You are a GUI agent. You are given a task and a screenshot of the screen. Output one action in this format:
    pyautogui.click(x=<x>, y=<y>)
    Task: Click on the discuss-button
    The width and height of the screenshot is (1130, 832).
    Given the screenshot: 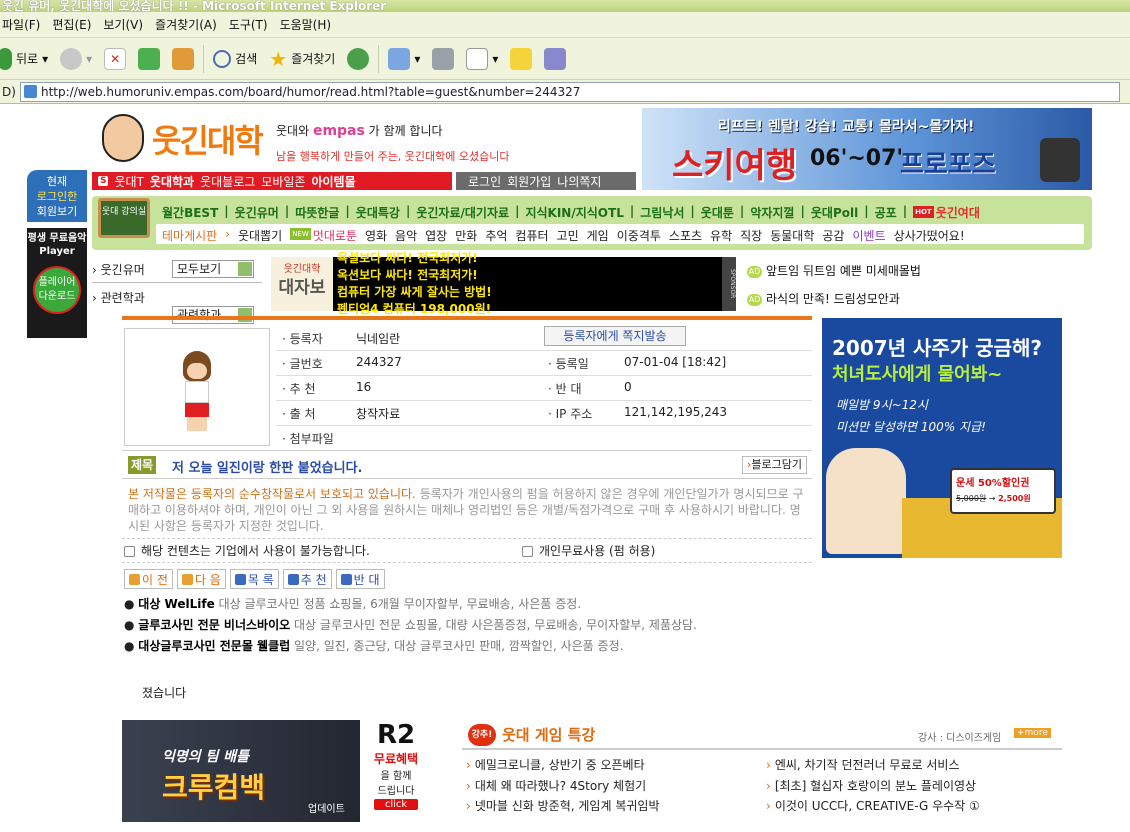 What is the action you would take?
    pyautogui.click(x=521, y=59)
    